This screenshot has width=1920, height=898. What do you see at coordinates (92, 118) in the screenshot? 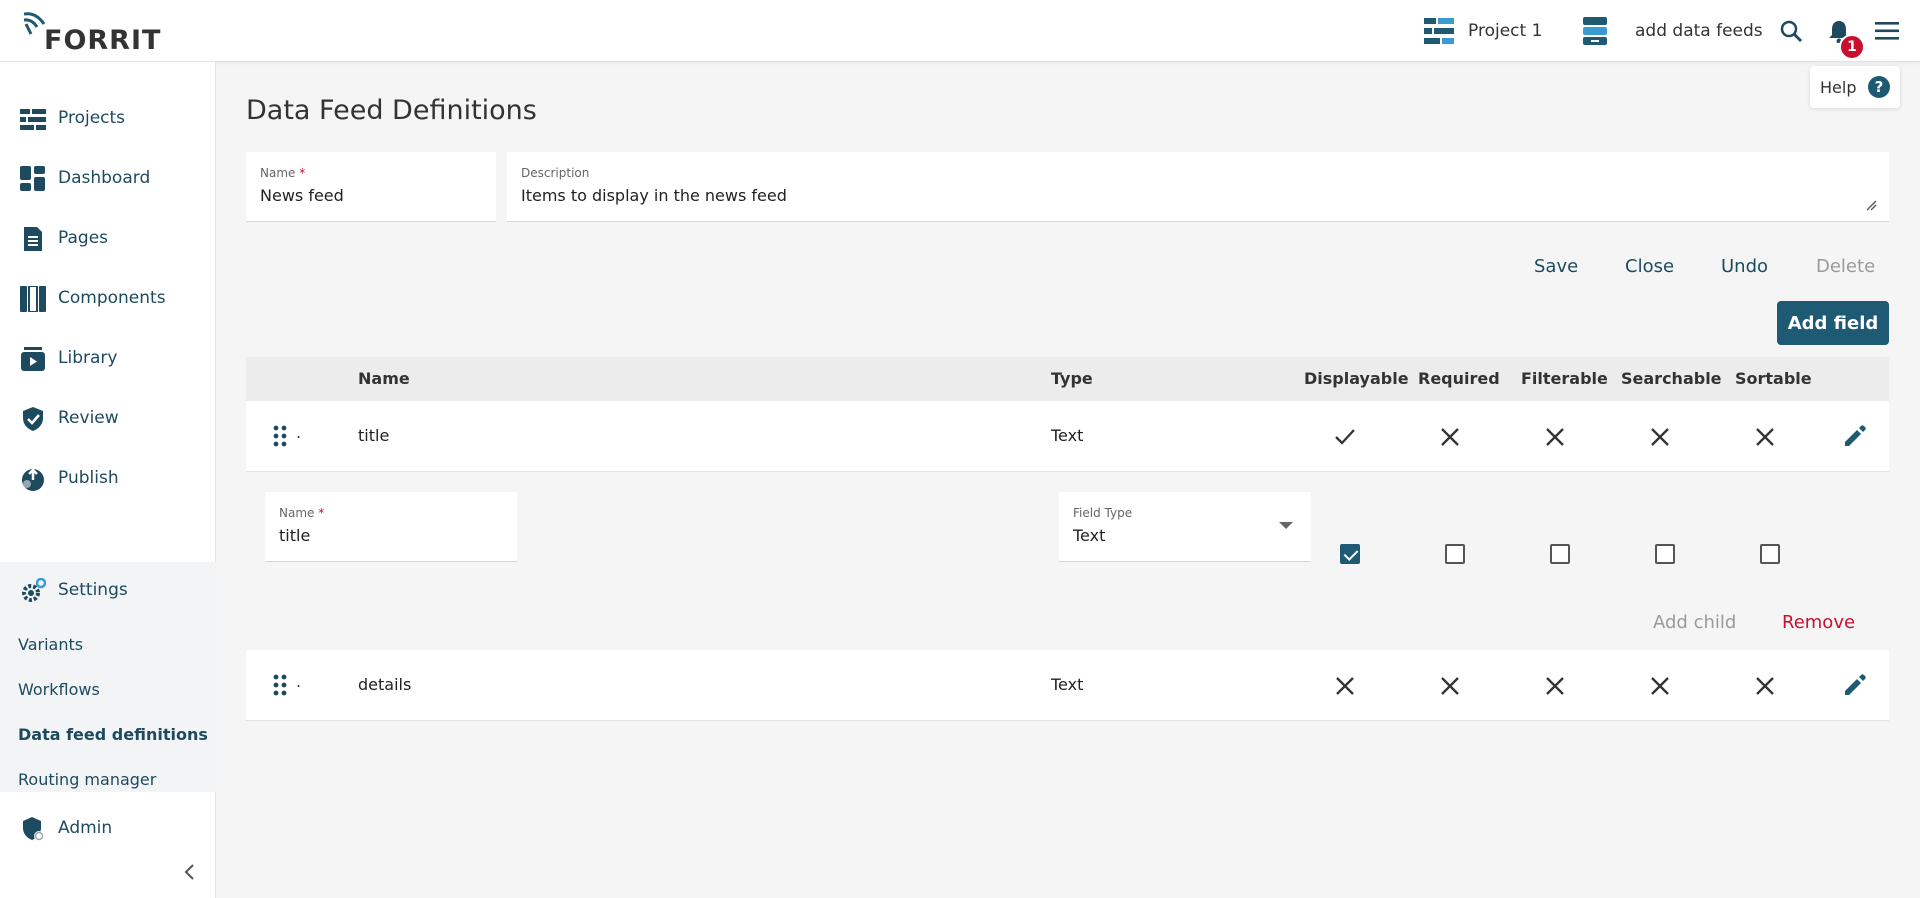
I see `sidebar-item-label: Projects` at bounding box center [92, 118].